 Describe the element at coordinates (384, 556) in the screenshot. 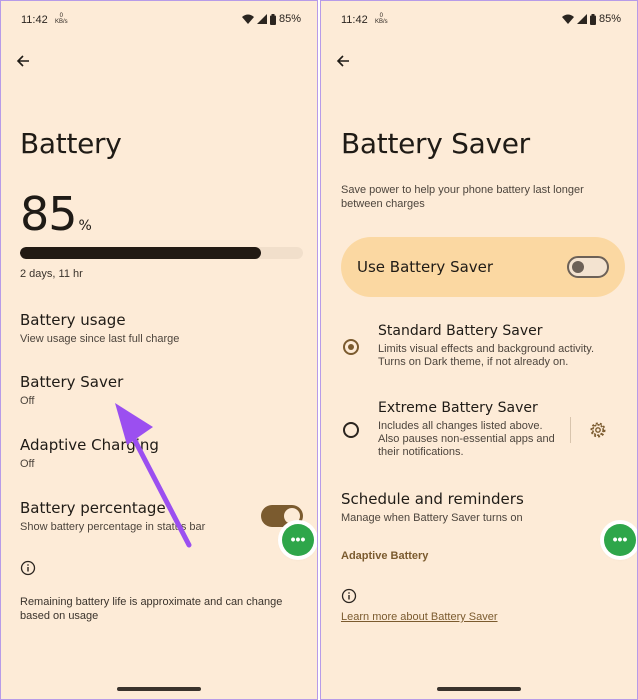

I see `adaptive-battery-link: Adaptive Battery` at that location.